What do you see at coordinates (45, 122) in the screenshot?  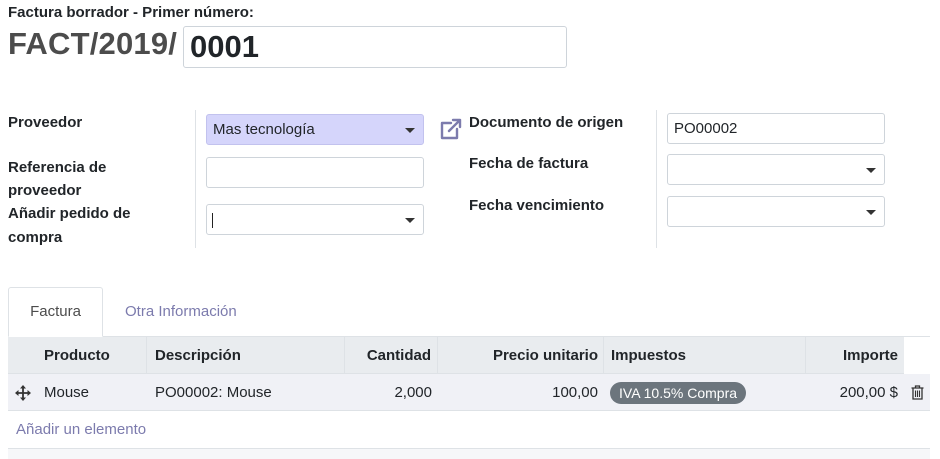 I see `proveedor-label: Proveedor` at bounding box center [45, 122].